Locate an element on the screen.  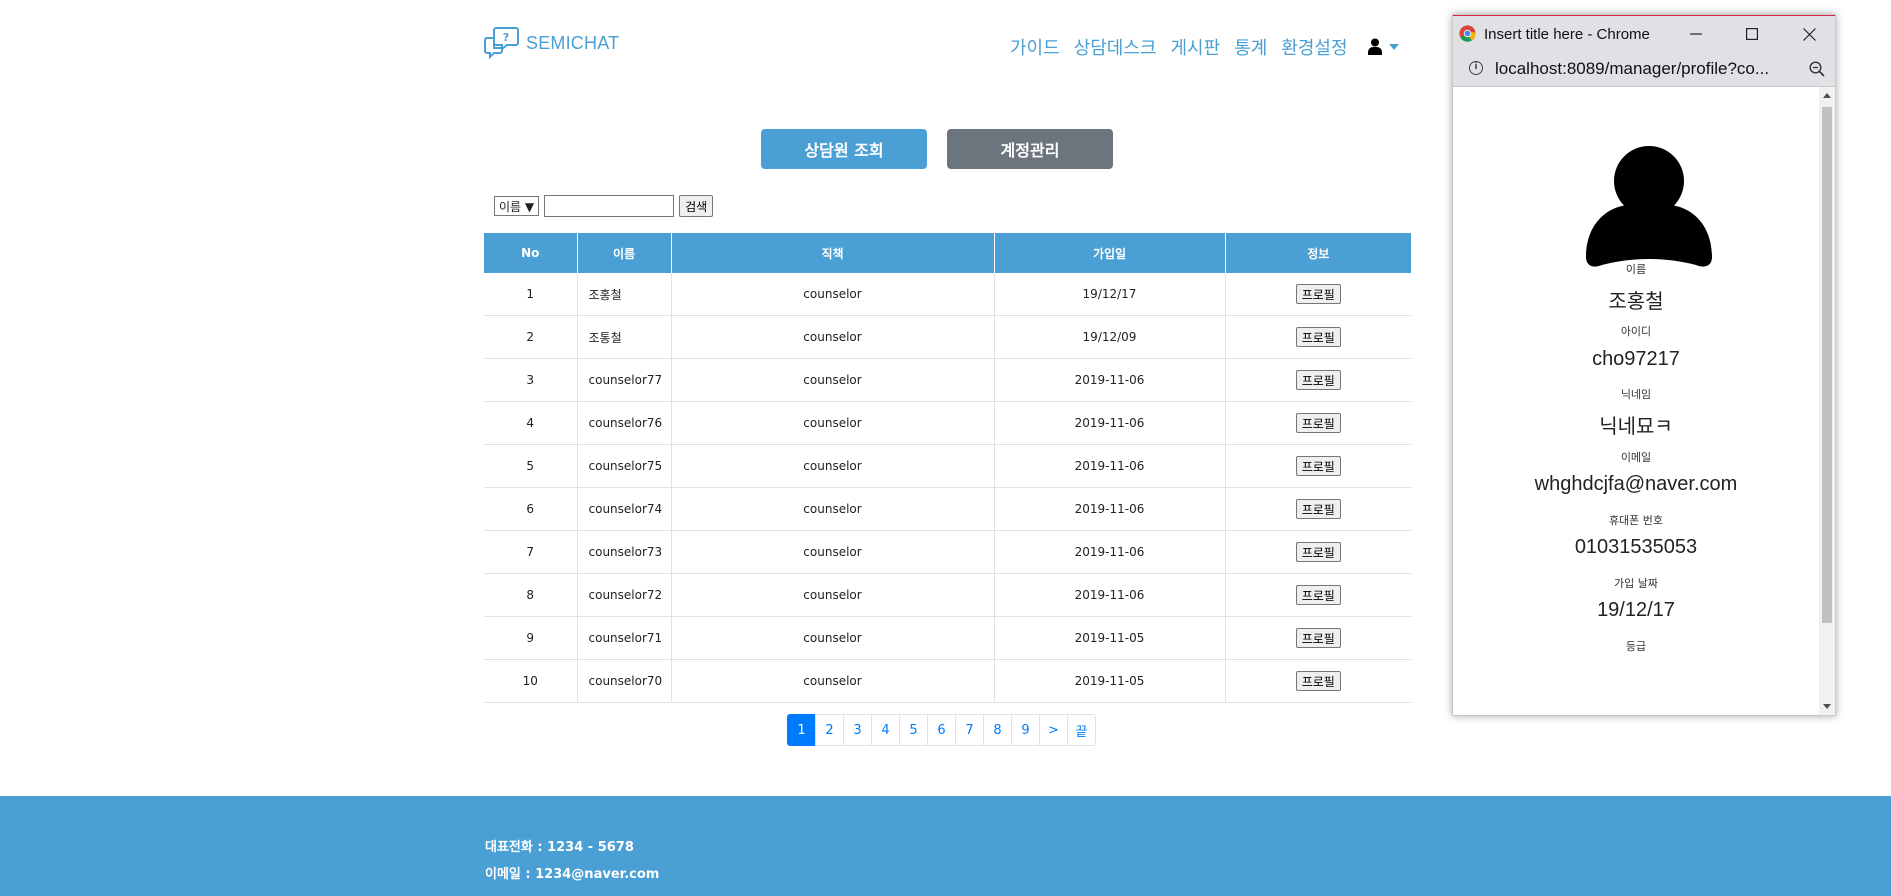
column-header-no: No is located at coordinates (530, 253).